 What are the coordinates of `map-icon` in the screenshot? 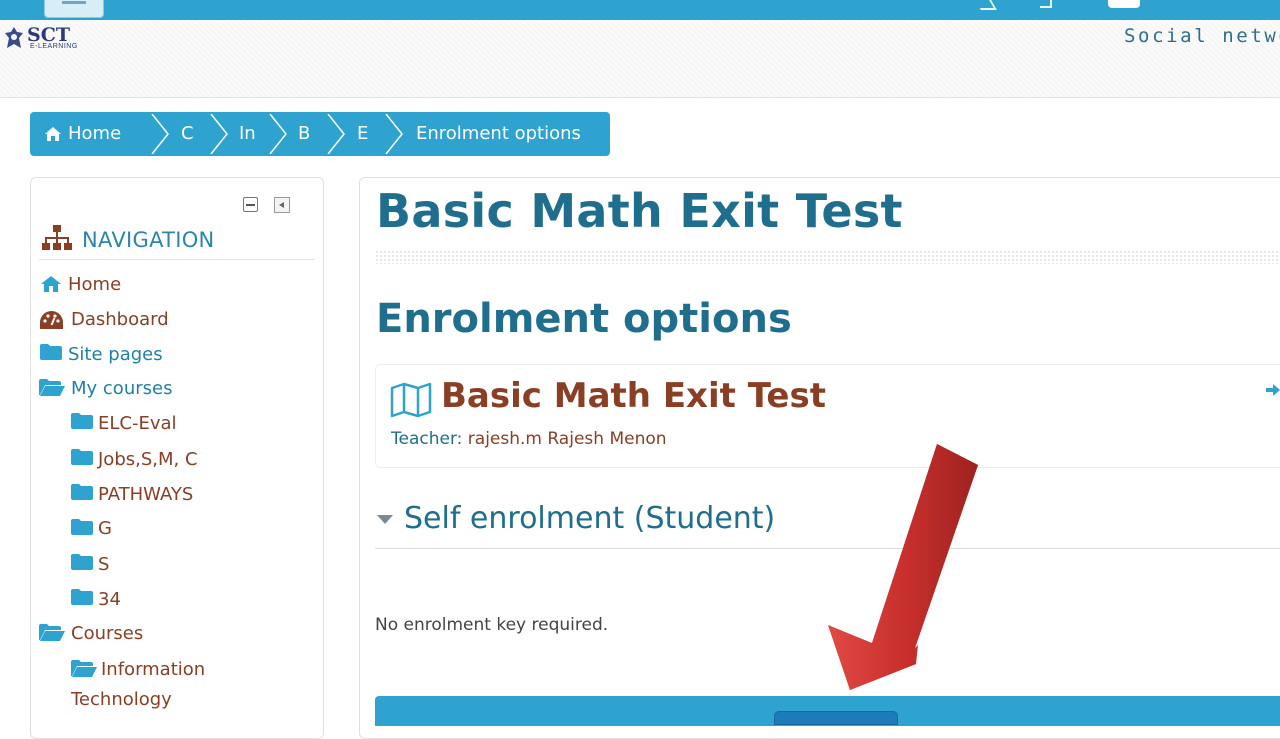 It's located at (411, 400).